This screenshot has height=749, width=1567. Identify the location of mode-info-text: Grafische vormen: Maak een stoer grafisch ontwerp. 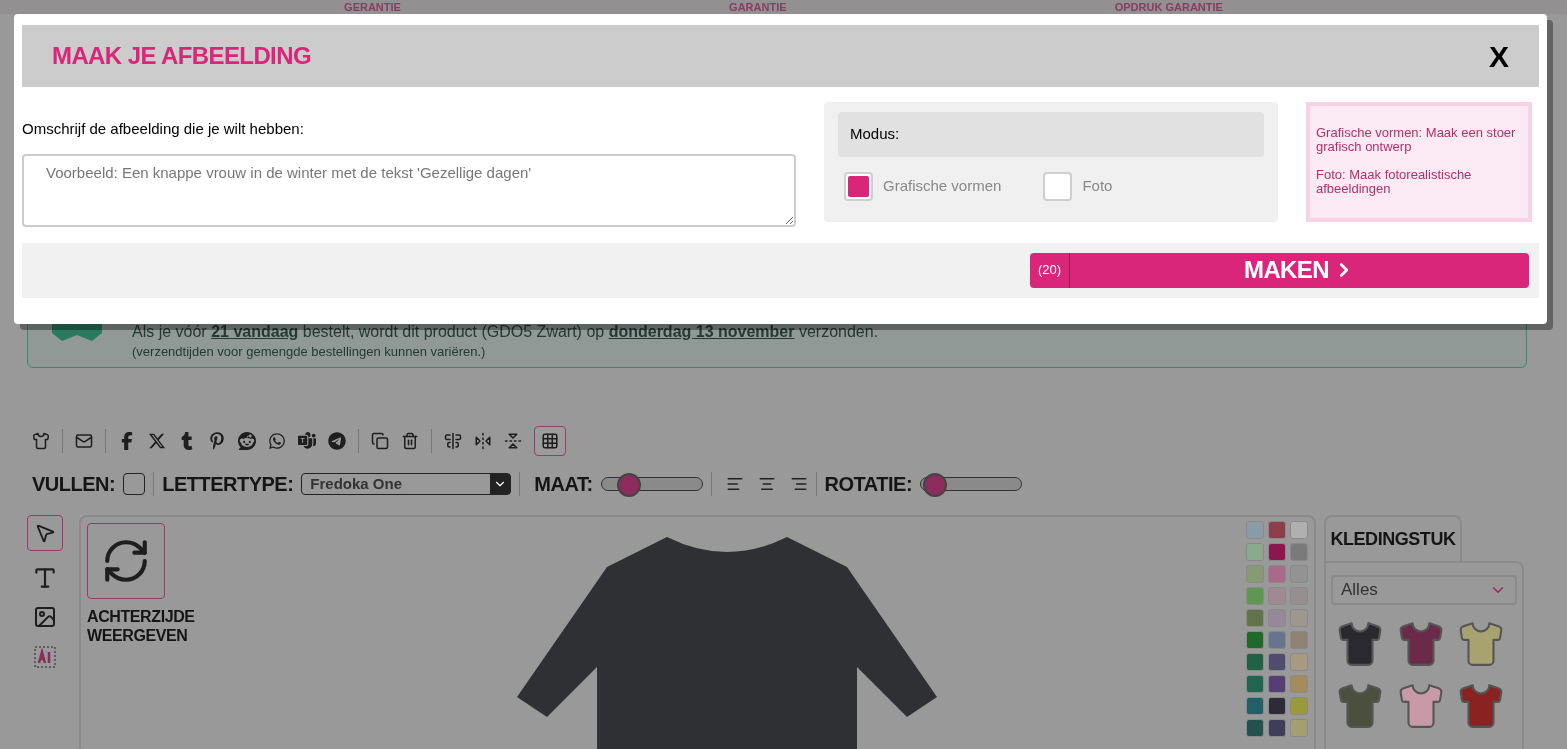
(1416, 140).